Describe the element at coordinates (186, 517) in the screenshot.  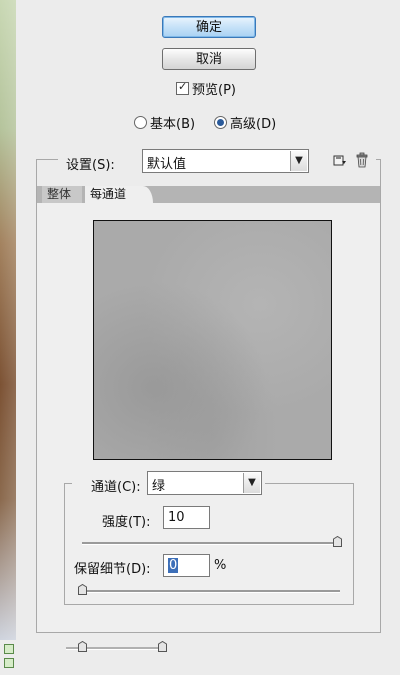
I see `strength-input: 10` at that location.